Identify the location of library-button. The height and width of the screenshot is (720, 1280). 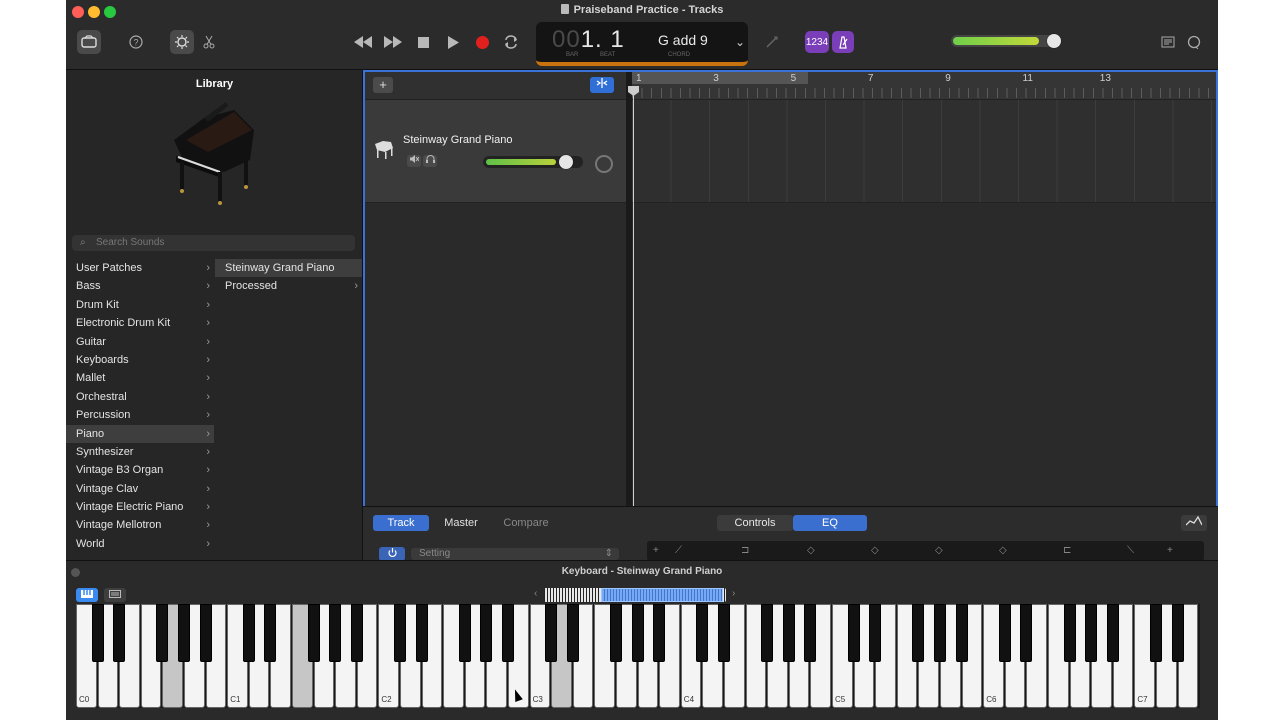
(89, 42).